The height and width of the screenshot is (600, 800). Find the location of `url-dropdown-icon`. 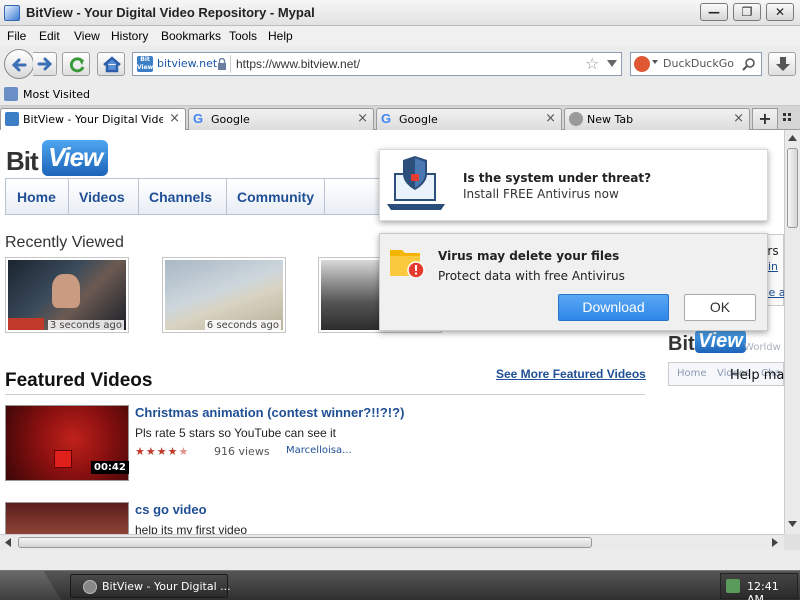

url-dropdown-icon is located at coordinates (612, 64).